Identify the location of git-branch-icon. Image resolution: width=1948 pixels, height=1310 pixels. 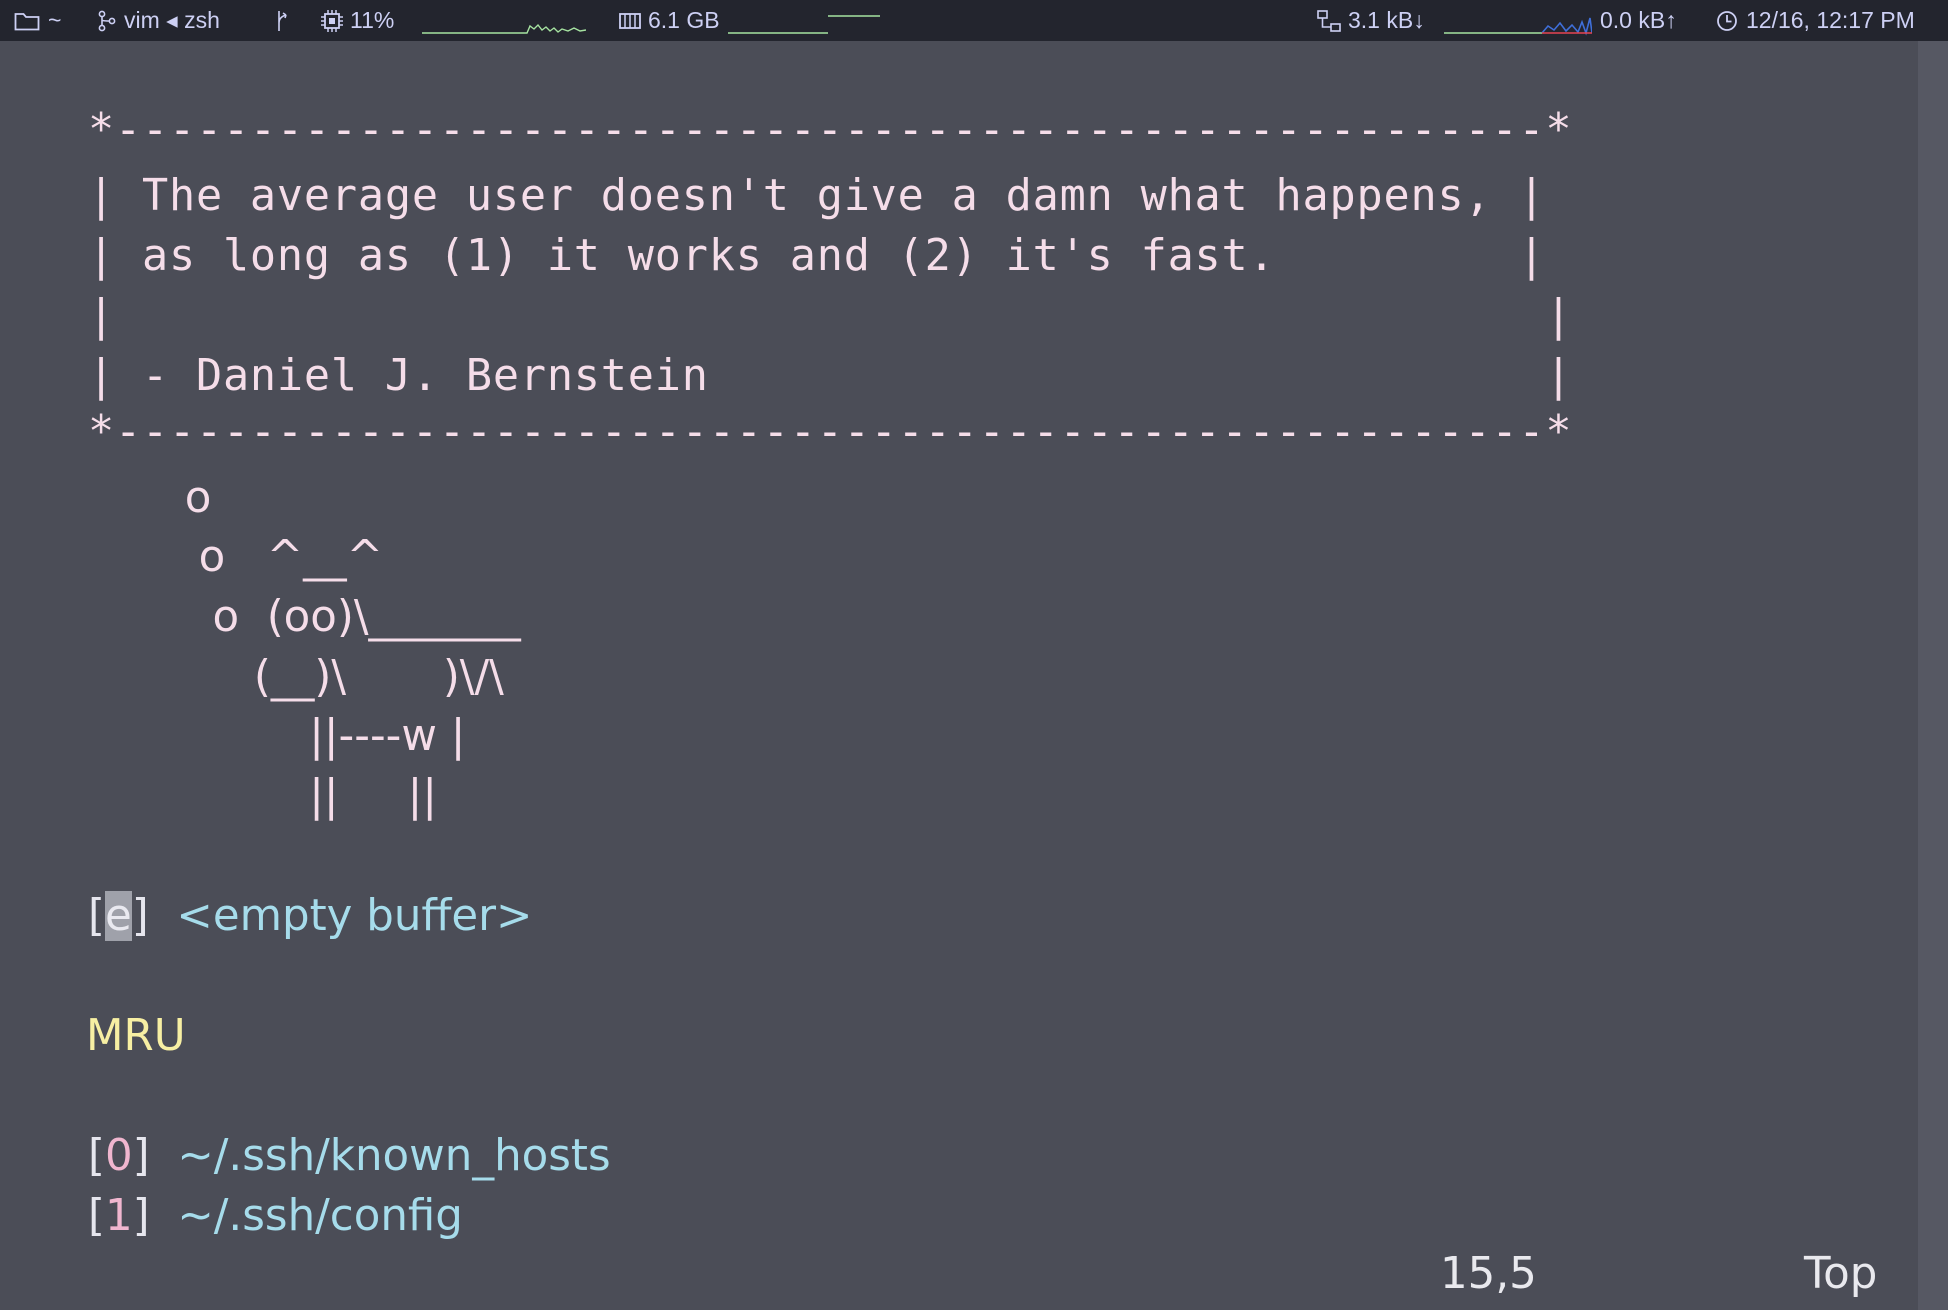
(107, 21).